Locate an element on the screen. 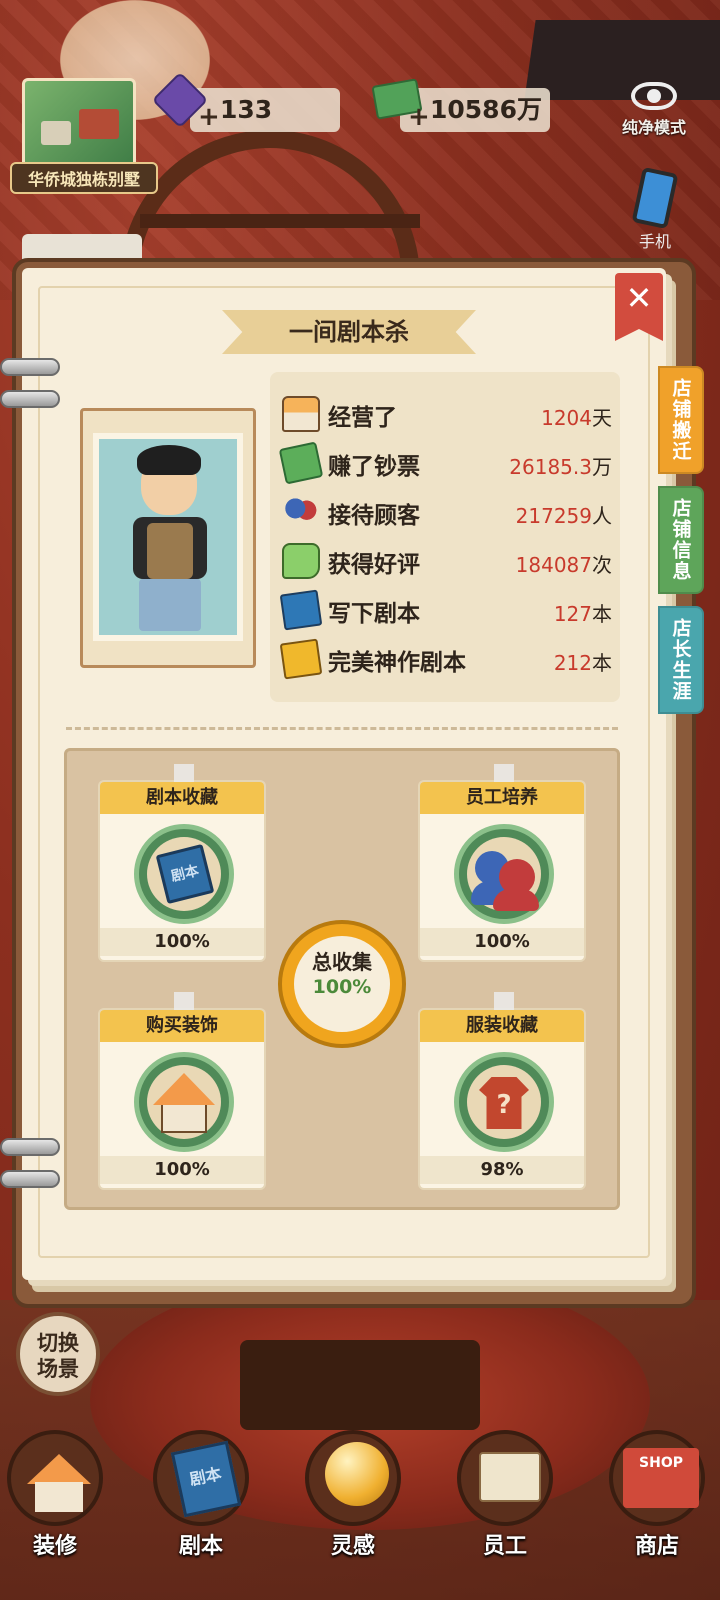 This screenshot has height=1600, width=720. location-thumbnail is located at coordinates (79, 124).